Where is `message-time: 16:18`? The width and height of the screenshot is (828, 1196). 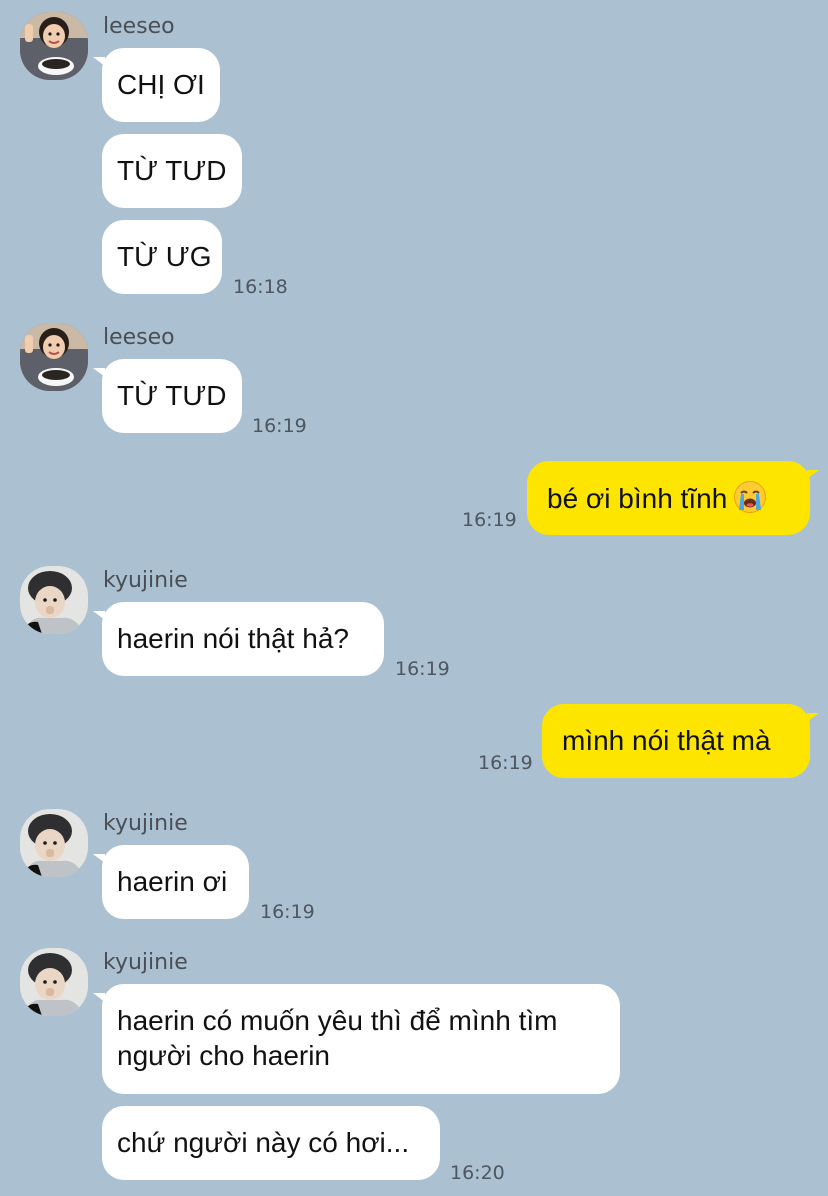
message-time: 16:18 is located at coordinates (260, 287).